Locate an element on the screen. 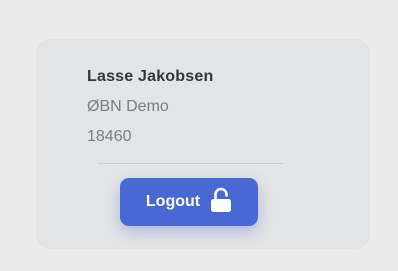 The height and width of the screenshot is (271, 398). unlock-icon is located at coordinates (221, 200).